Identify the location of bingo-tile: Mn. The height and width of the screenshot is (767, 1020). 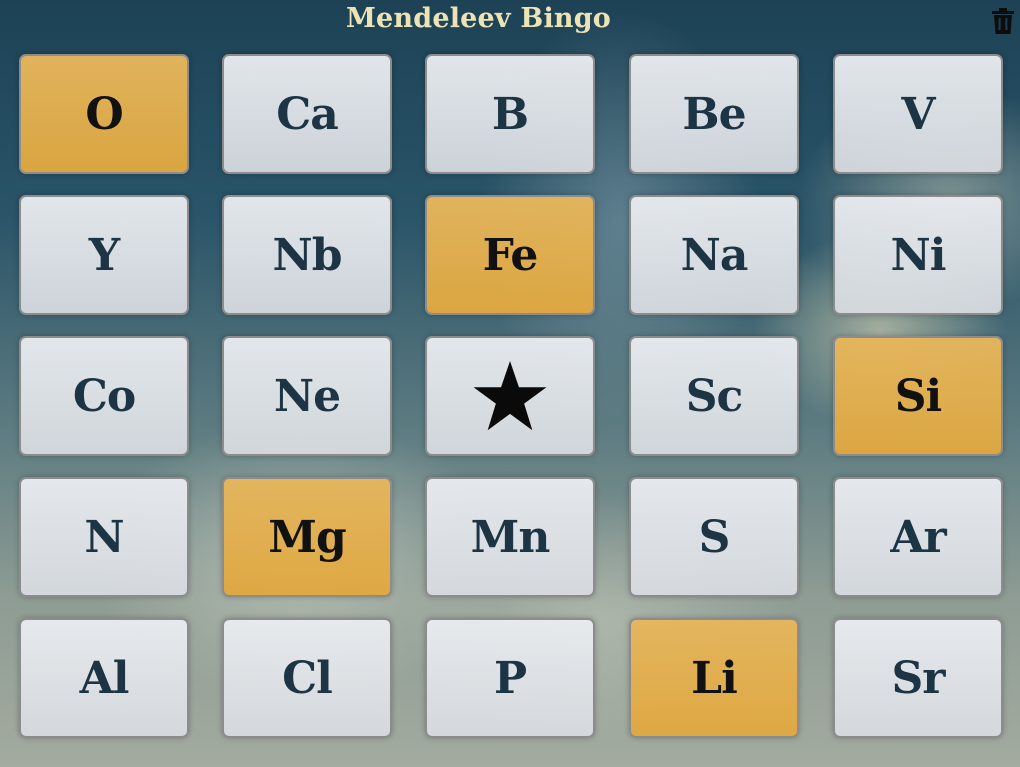
(510, 537).